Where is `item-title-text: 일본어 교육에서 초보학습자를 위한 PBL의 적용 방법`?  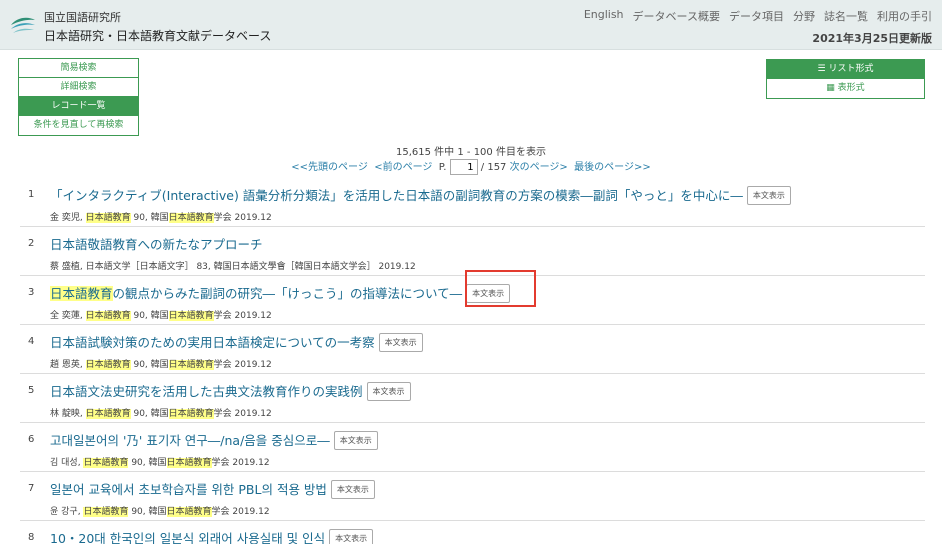
item-title-text: 일본어 교육에서 초보학습자를 위한 PBL의 적용 방법 is located at coordinates (188, 489).